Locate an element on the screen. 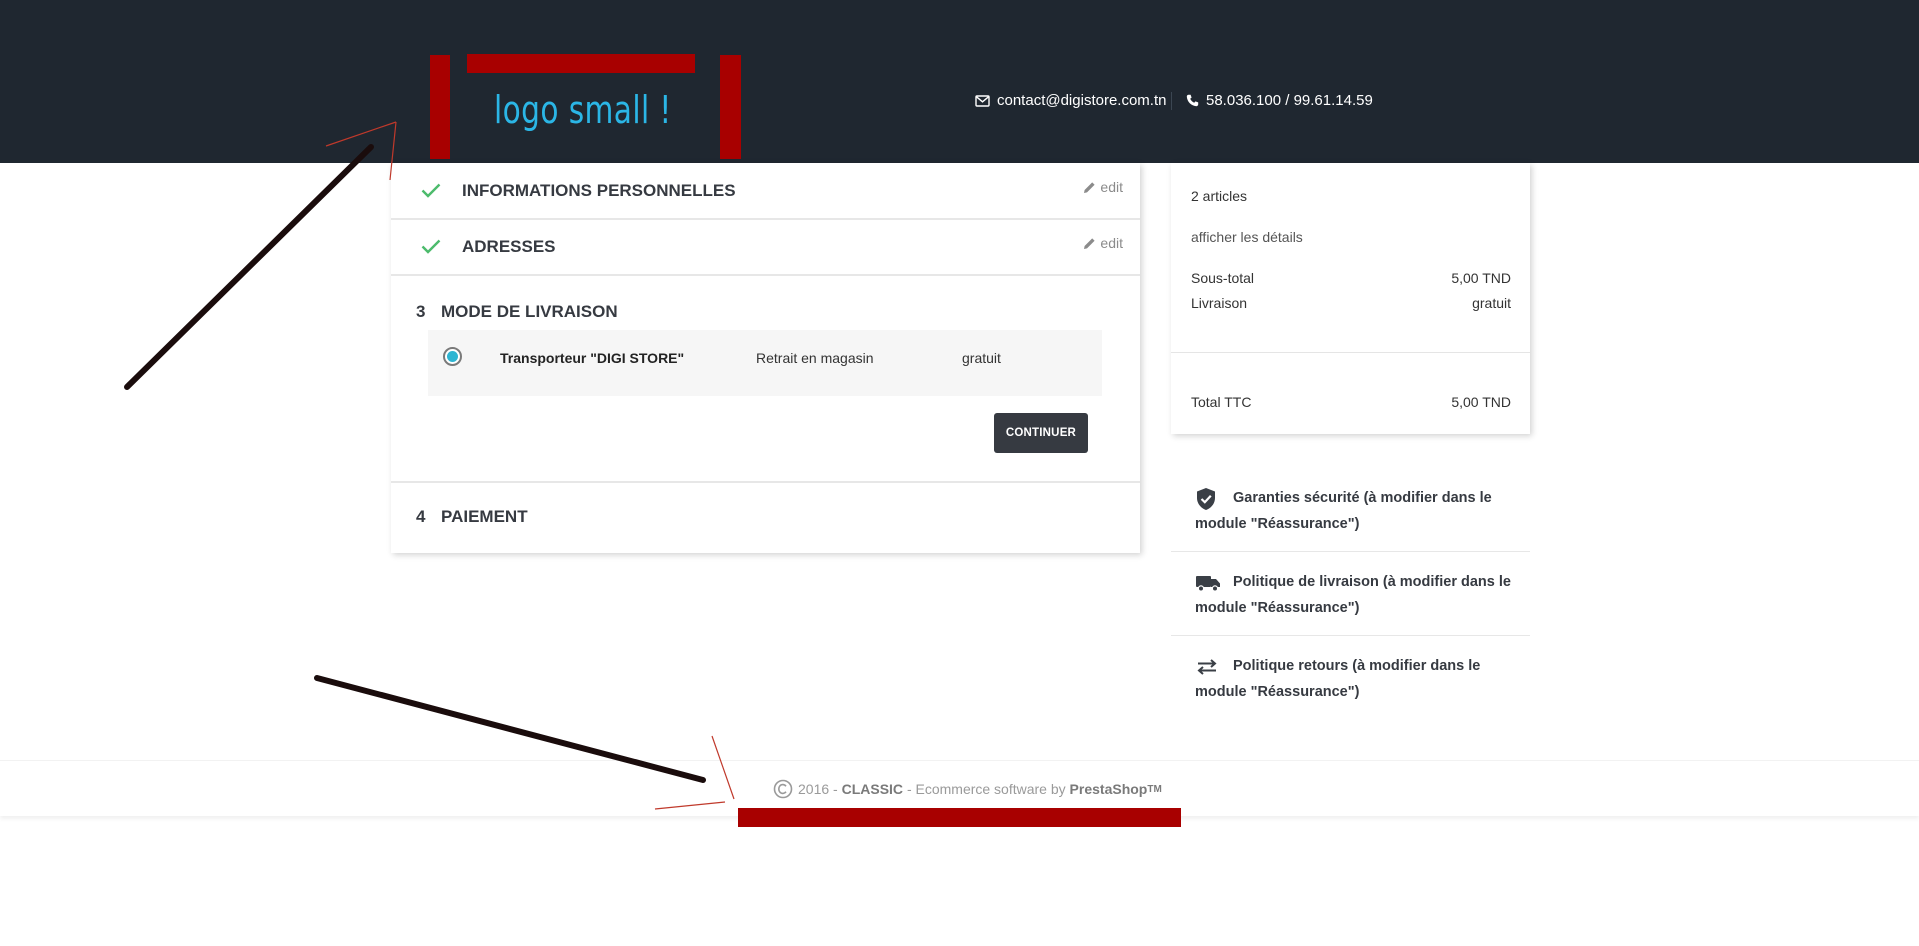 This screenshot has width=1919, height=946. continue-button: CONTINUER is located at coordinates (1041, 433).